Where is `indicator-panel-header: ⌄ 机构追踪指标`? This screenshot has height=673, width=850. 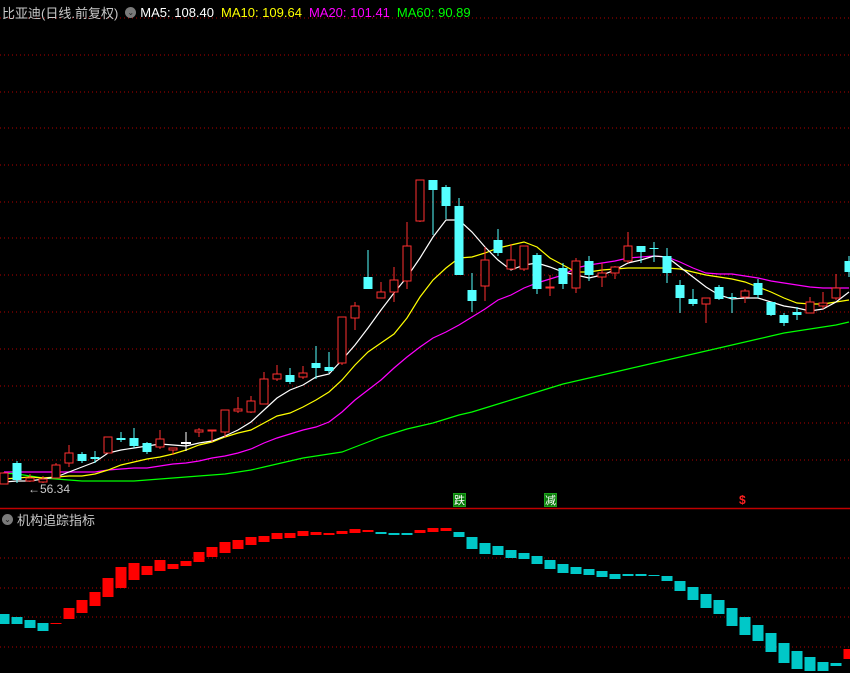
indicator-panel-header: ⌄ 机构追踪指标 is located at coordinates (48, 519).